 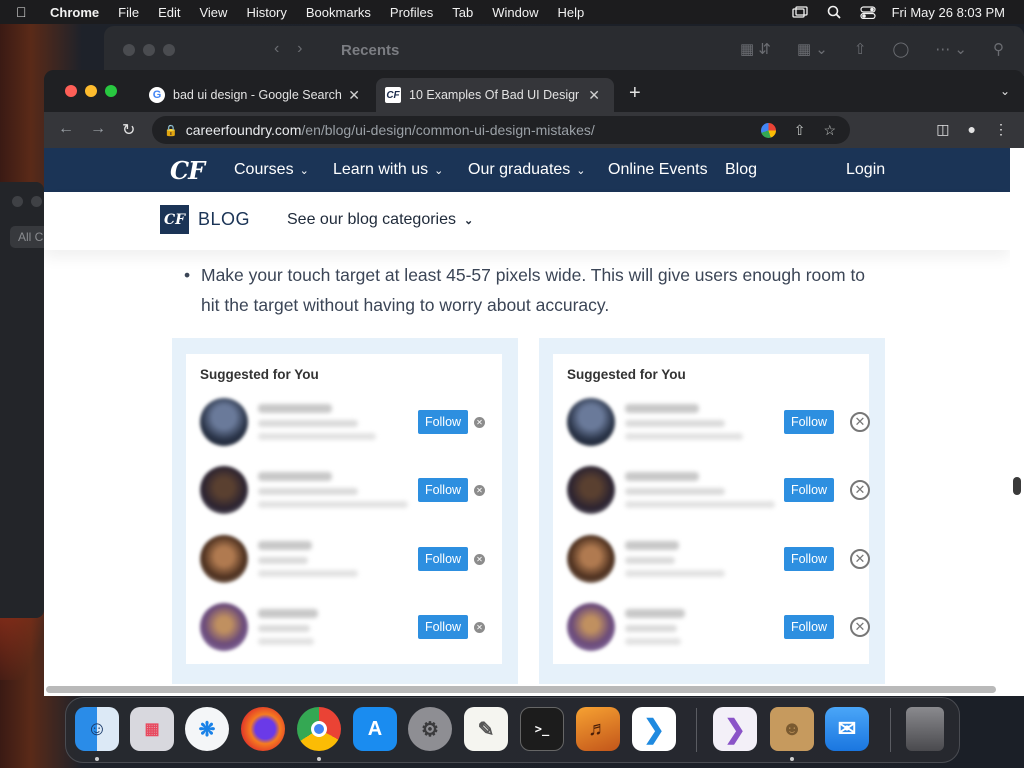 I want to click on google-lens-icon, so click(x=768, y=130).